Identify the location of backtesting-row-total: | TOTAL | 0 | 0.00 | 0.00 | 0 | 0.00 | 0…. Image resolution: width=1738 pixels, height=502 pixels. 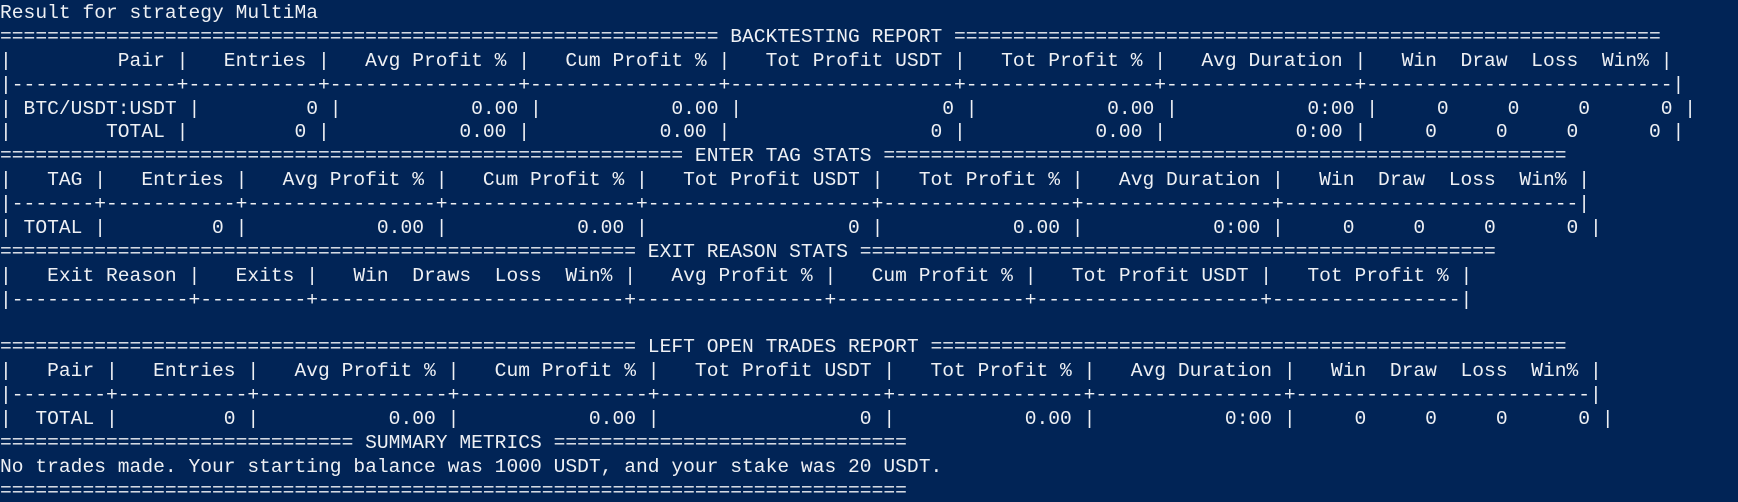
(842, 132).